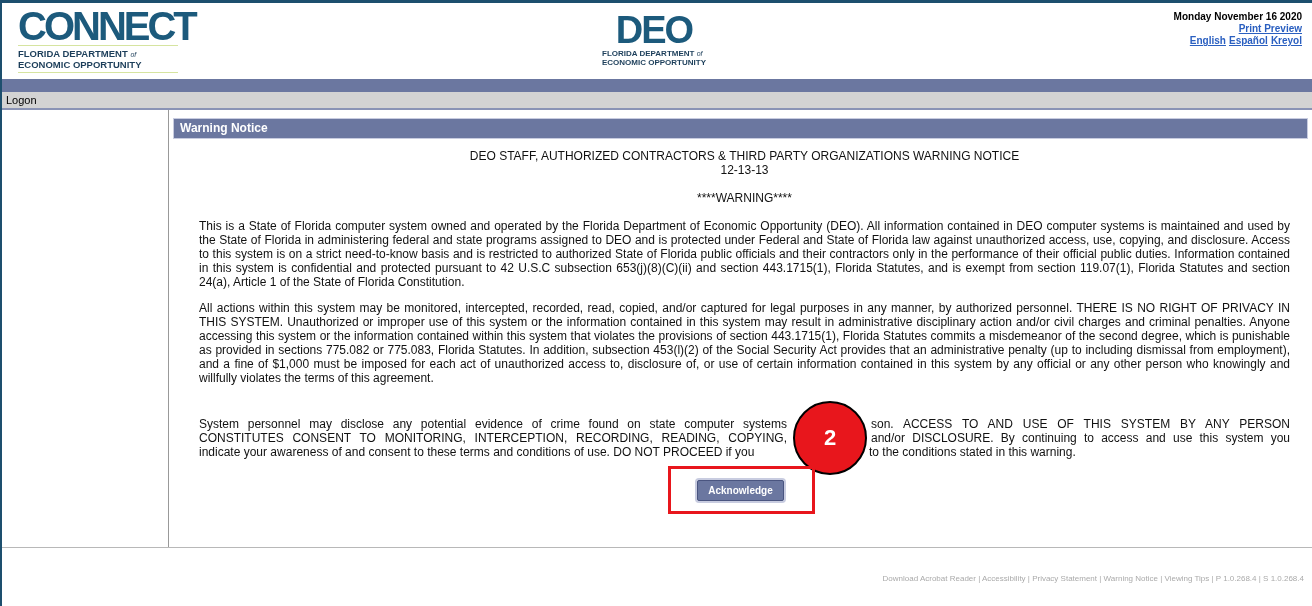  Describe the element at coordinates (744, 156) in the screenshot. I see `notice-heading: DEO STAFF, AUTHORIZED CONTRACTORS & THIRD PARTY ORGANIZATIONS WARNING NOTICE` at that location.